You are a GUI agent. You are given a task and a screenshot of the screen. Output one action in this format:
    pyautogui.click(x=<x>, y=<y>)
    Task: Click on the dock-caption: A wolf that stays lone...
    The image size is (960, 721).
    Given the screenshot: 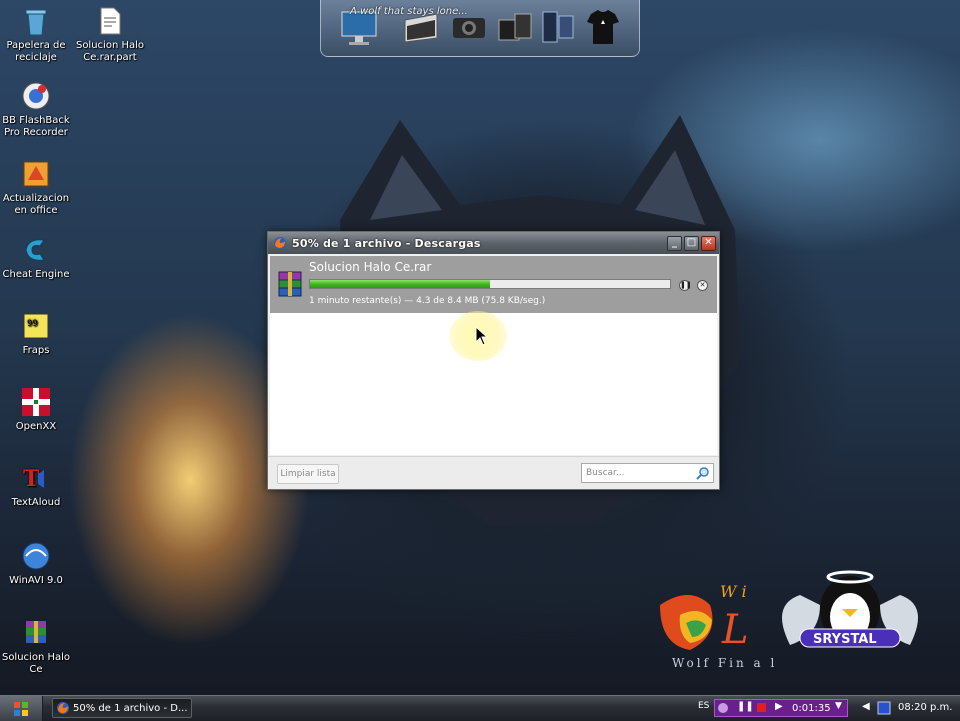 What is the action you would take?
    pyautogui.click(x=409, y=11)
    